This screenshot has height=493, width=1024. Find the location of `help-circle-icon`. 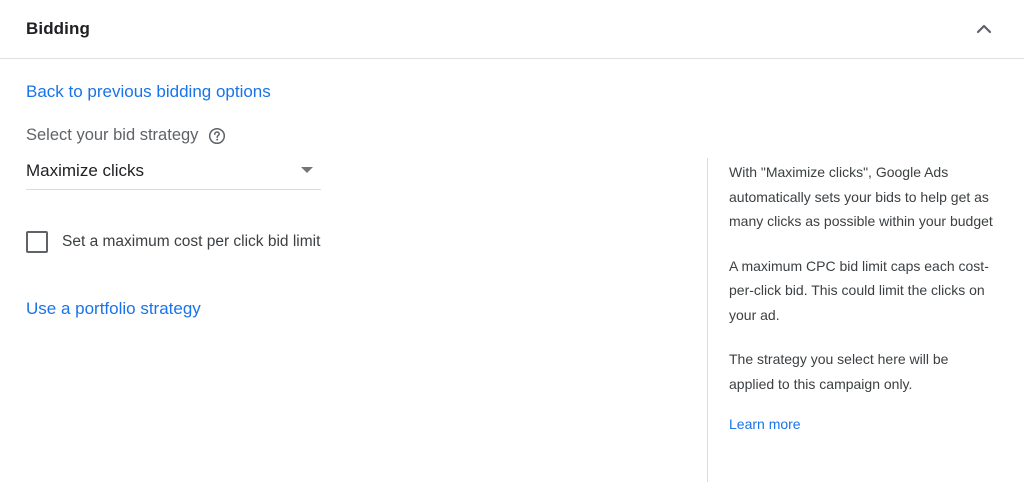

help-circle-icon is located at coordinates (217, 136).